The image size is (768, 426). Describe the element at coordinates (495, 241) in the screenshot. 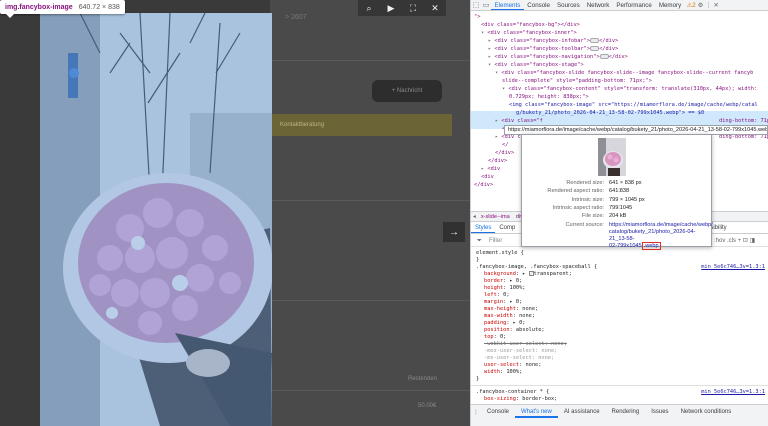

I see `styles-filter-input: Filter` at that location.